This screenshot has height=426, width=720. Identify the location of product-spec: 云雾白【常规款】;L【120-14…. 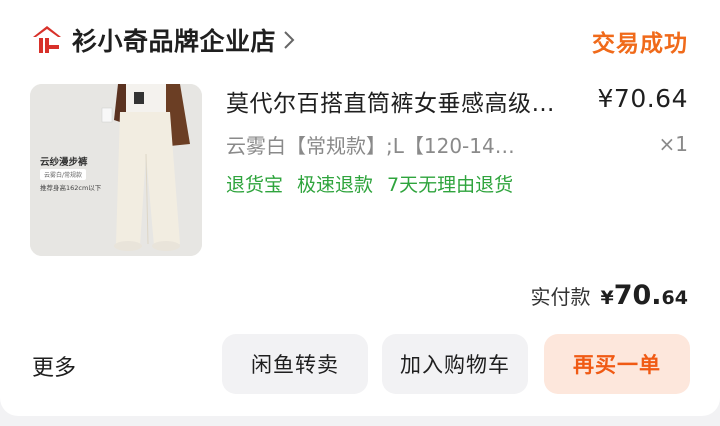
(370, 146).